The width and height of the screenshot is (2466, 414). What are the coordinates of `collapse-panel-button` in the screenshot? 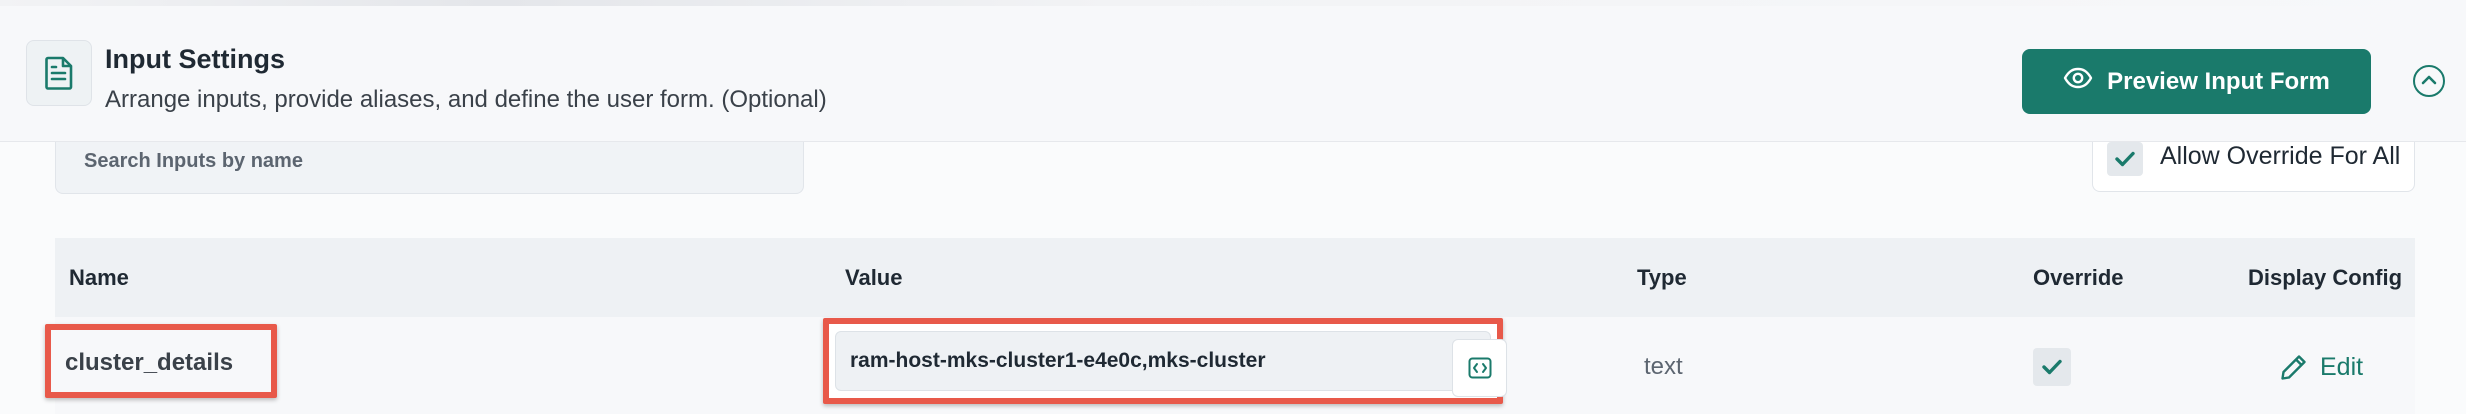 It's located at (2429, 81).